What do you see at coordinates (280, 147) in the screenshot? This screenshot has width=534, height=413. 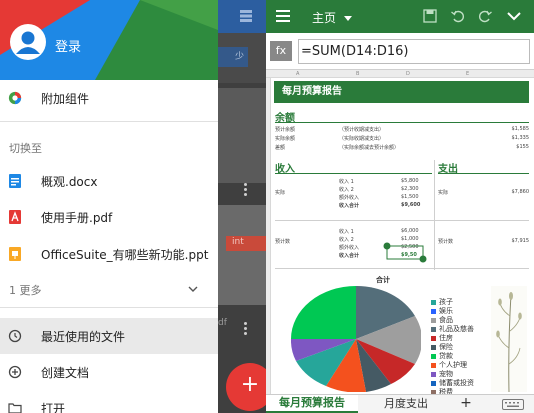 I see `balance-label: 差额` at bounding box center [280, 147].